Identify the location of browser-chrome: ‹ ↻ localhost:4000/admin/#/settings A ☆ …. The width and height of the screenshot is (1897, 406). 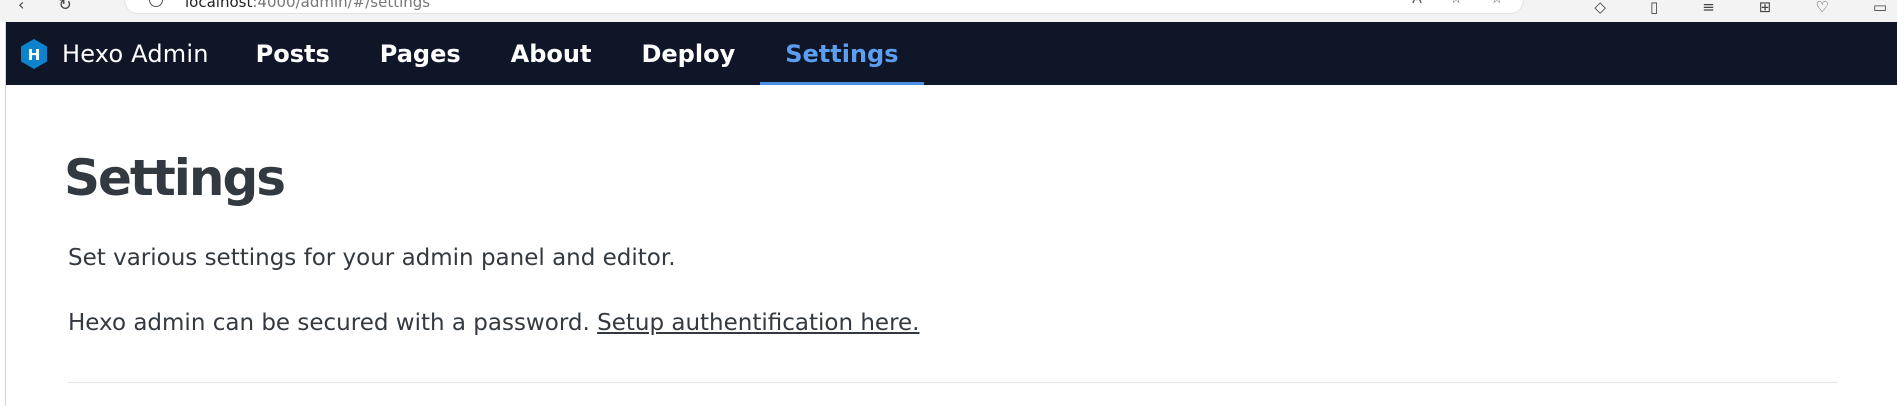
(948, 11).